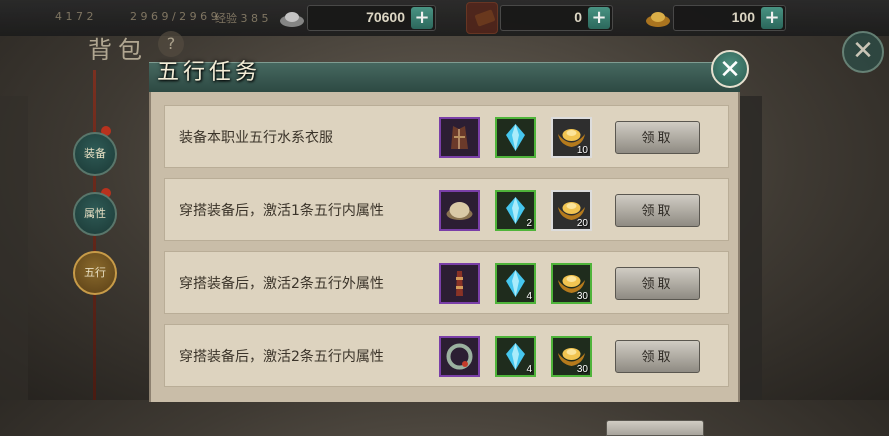 The width and height of the screenshot is (889, 436). What do you see at coordinates (571, 210) in the screenshot?
I see `reward-slot: 20` at bounding box center [571, 210].